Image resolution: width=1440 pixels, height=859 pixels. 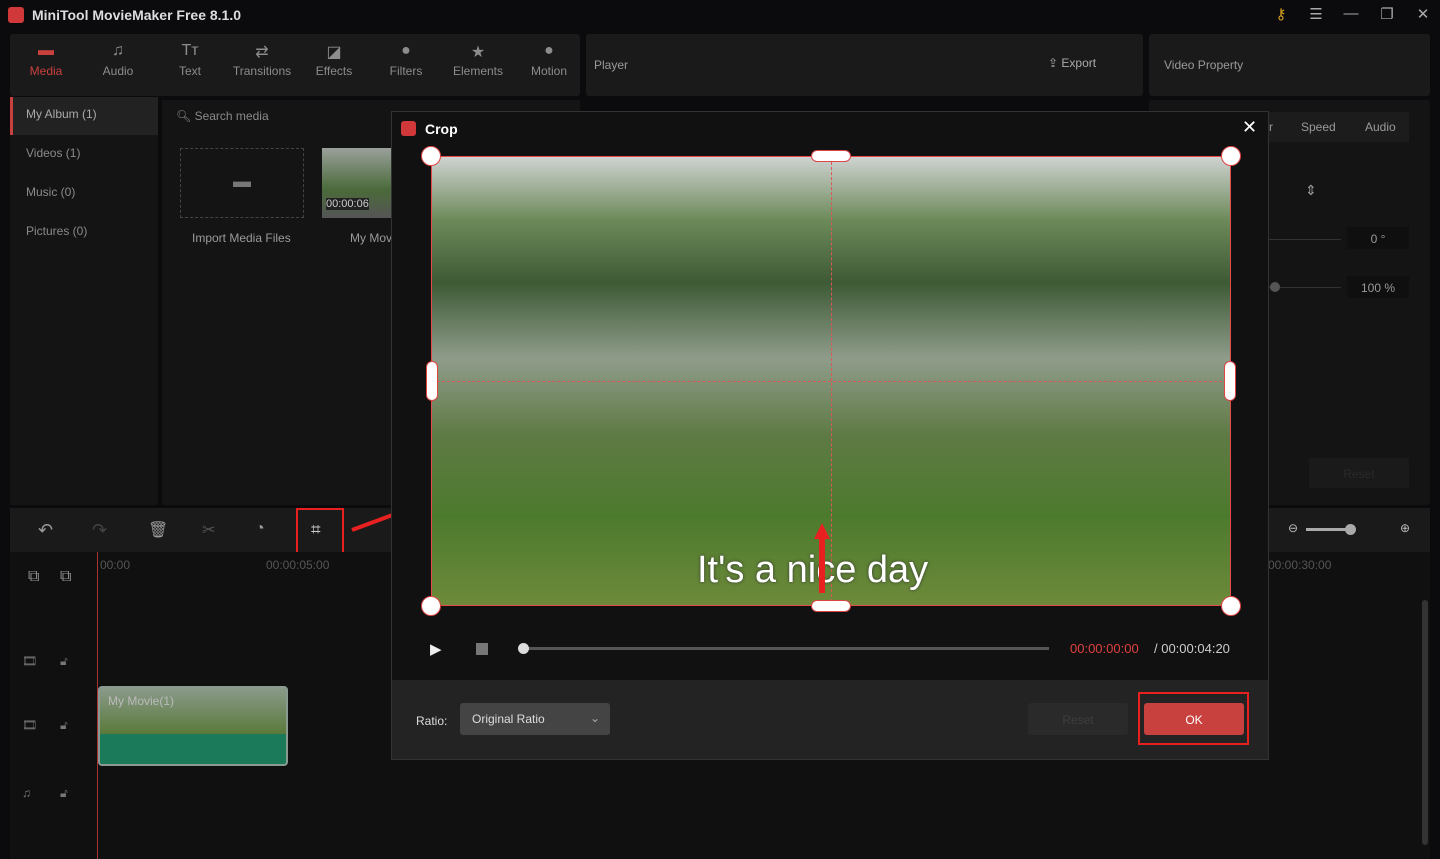 What do you see at coordinates (432, 381) in the screenshot?
I see `crop-handle-left` at bounding box center [432, 381].